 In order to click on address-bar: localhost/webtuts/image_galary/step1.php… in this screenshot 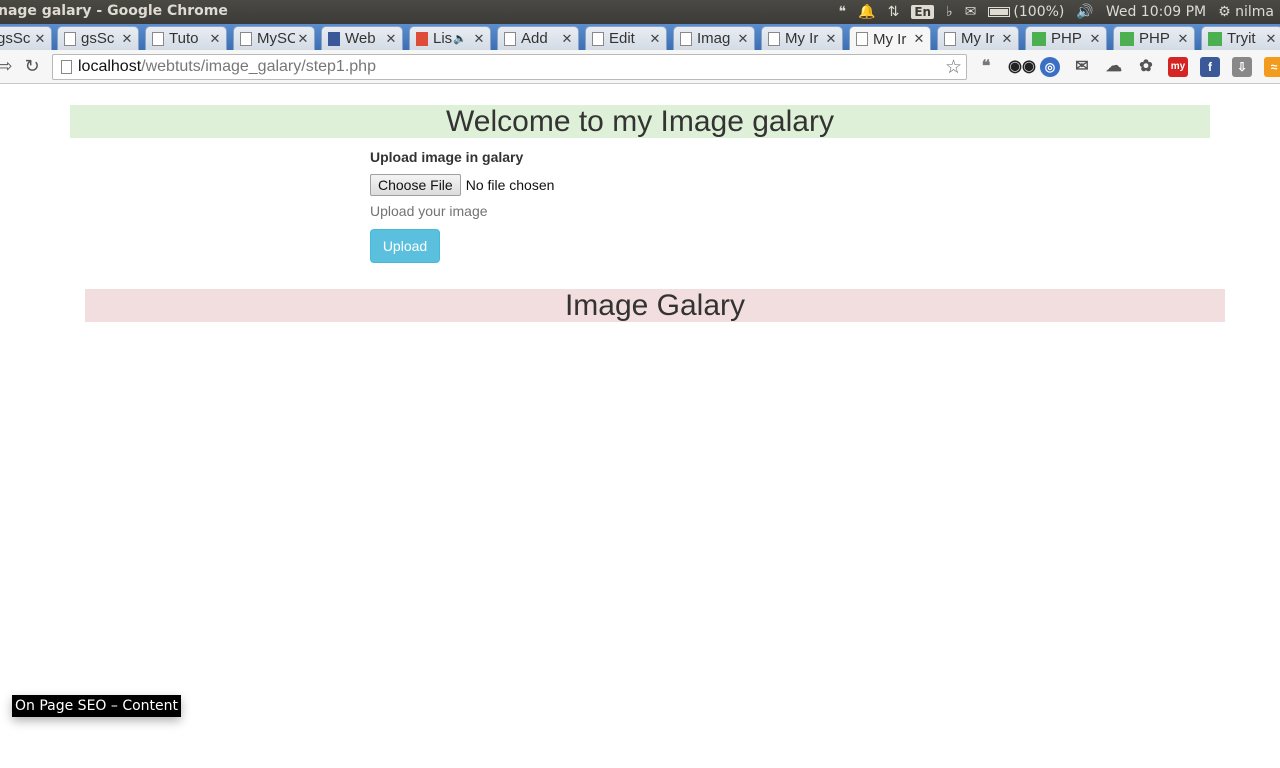, I will do `click(509, 67)`.